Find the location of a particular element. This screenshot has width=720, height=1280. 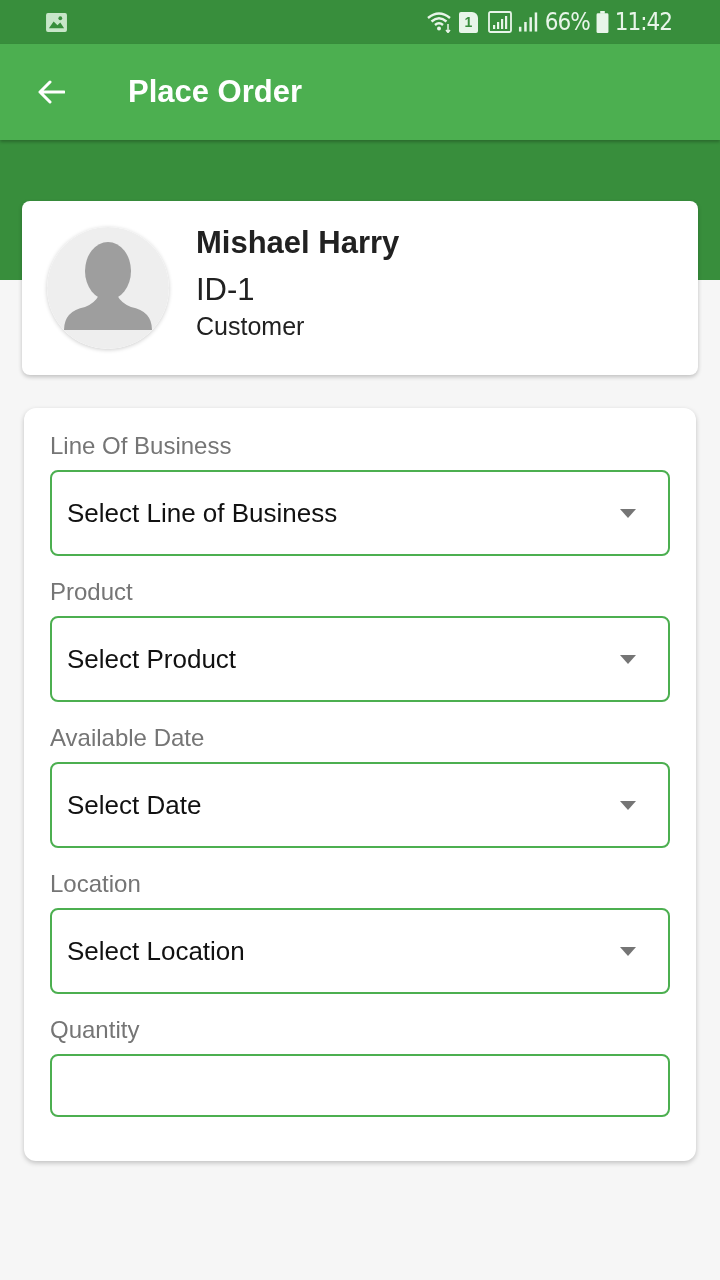

field-label: Product is located at coordinates (91, 592).